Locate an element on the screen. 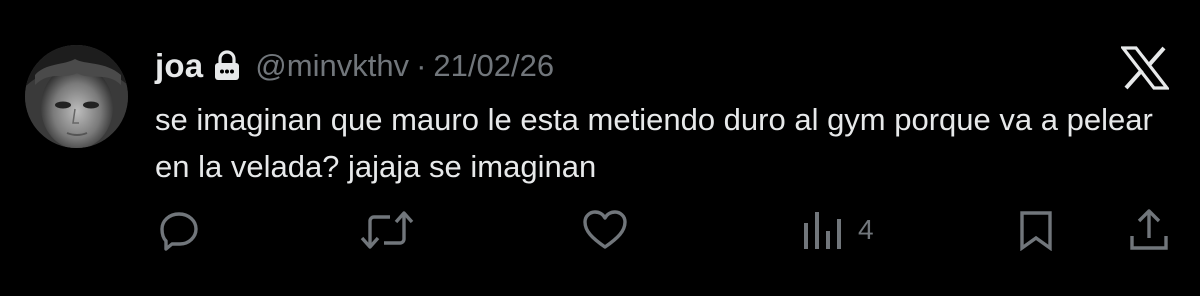 This screenshot has width=1200, height=296. tweet-header: joa @minvkthv · 21/02/26 is located at coordinates (354, 66).